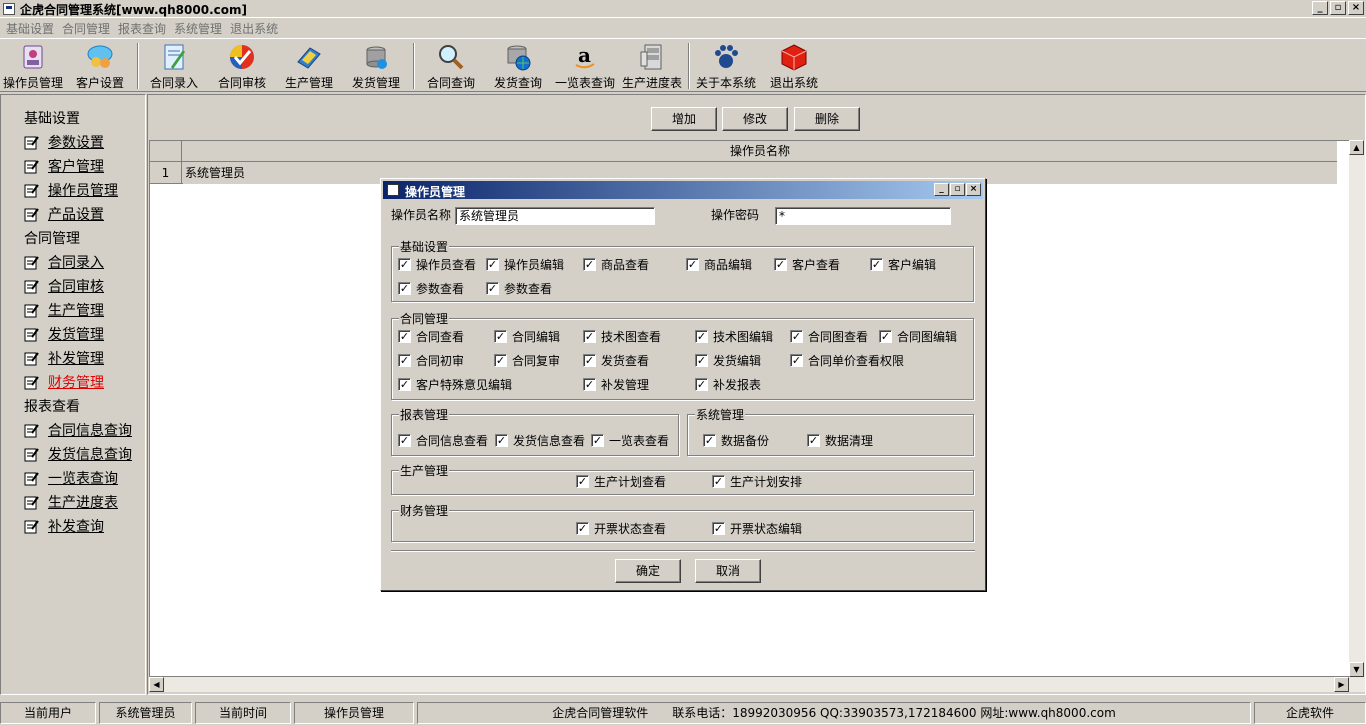  I want to click on toolbar-overview-query-button: a 一览表查询, so click(585, 66).